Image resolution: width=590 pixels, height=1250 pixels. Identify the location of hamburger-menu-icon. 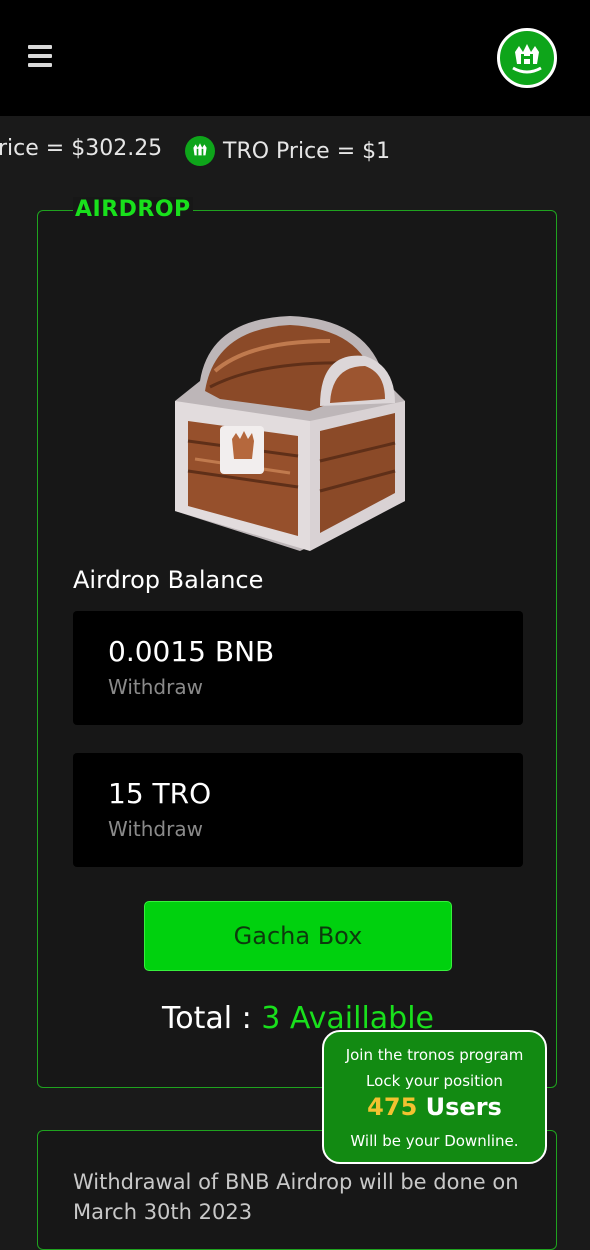
(40, 56).